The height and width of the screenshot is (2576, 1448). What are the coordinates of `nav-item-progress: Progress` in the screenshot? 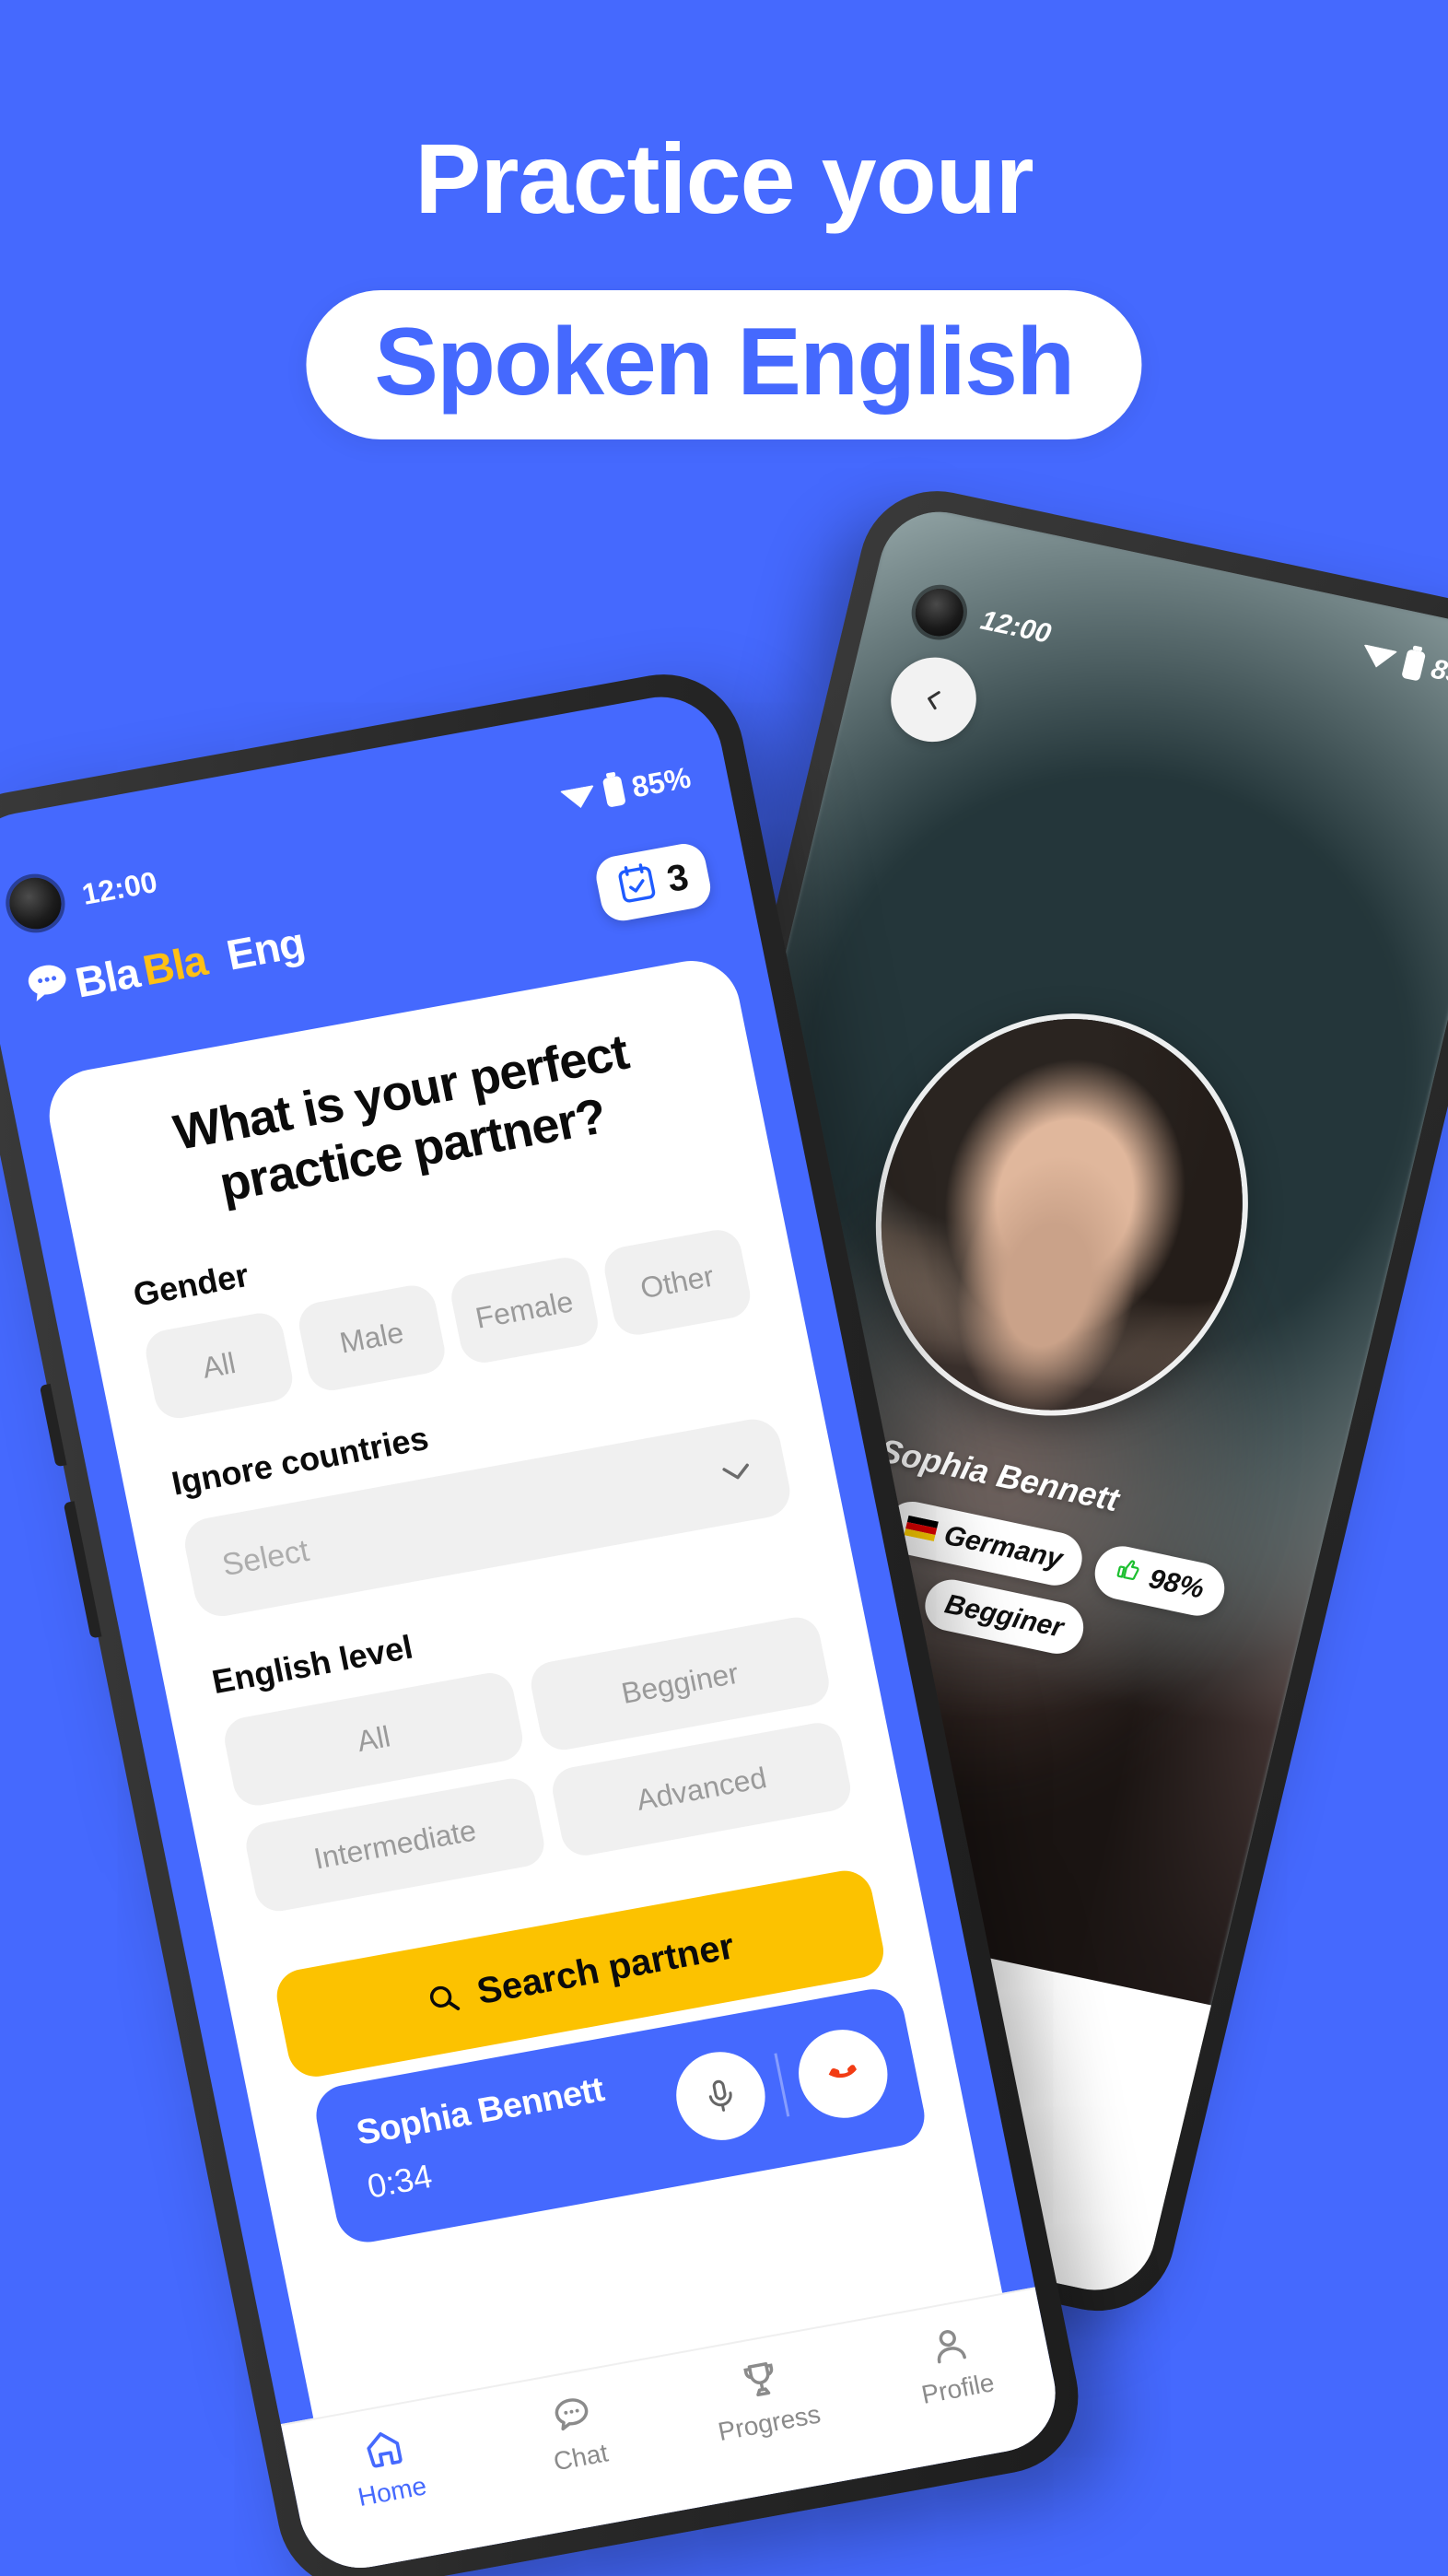 It's located at (764, 2398).